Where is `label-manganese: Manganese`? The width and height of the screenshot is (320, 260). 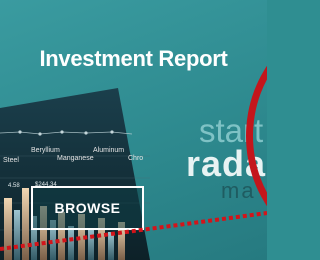 label-manganese: Manganese is located at coordinates (75, 158).